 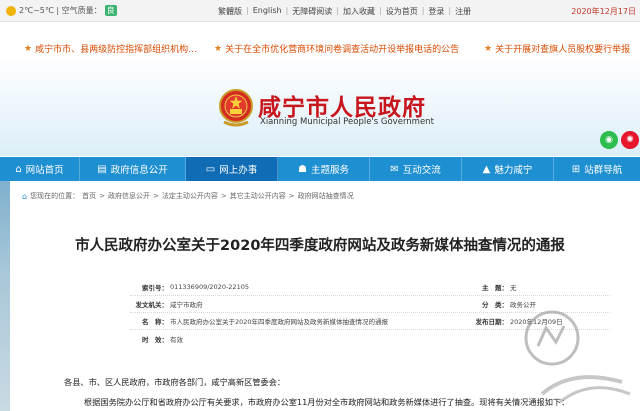 What do you see at coordinates (238, 170) in the screenshot?
I see `nav-item-label: 网上办事` at bounding box center [238, 170].